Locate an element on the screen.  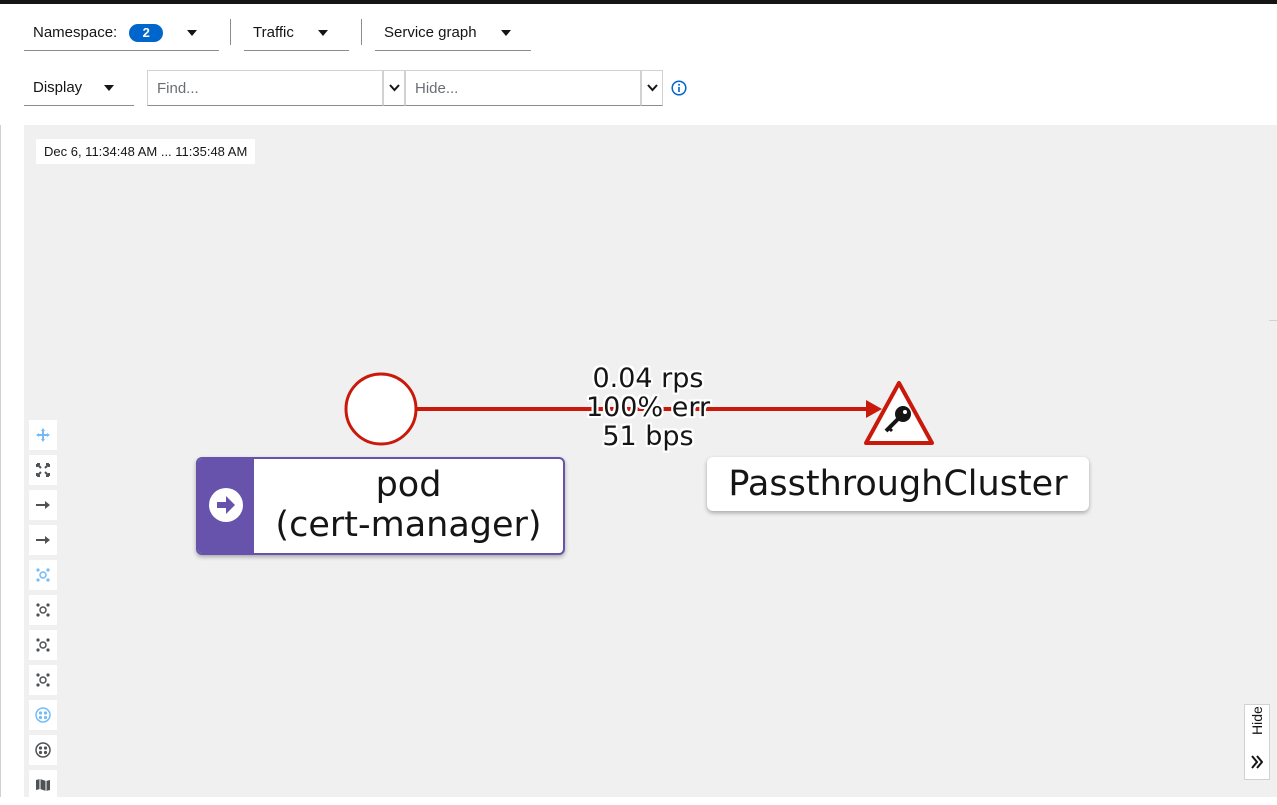
legend-group-icon is located at coordinates (43, 750).